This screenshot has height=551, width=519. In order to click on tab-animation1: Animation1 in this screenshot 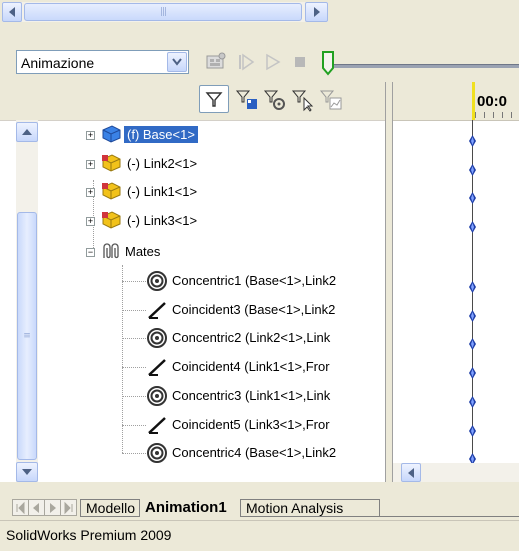, I will do `click(189, 507)`.